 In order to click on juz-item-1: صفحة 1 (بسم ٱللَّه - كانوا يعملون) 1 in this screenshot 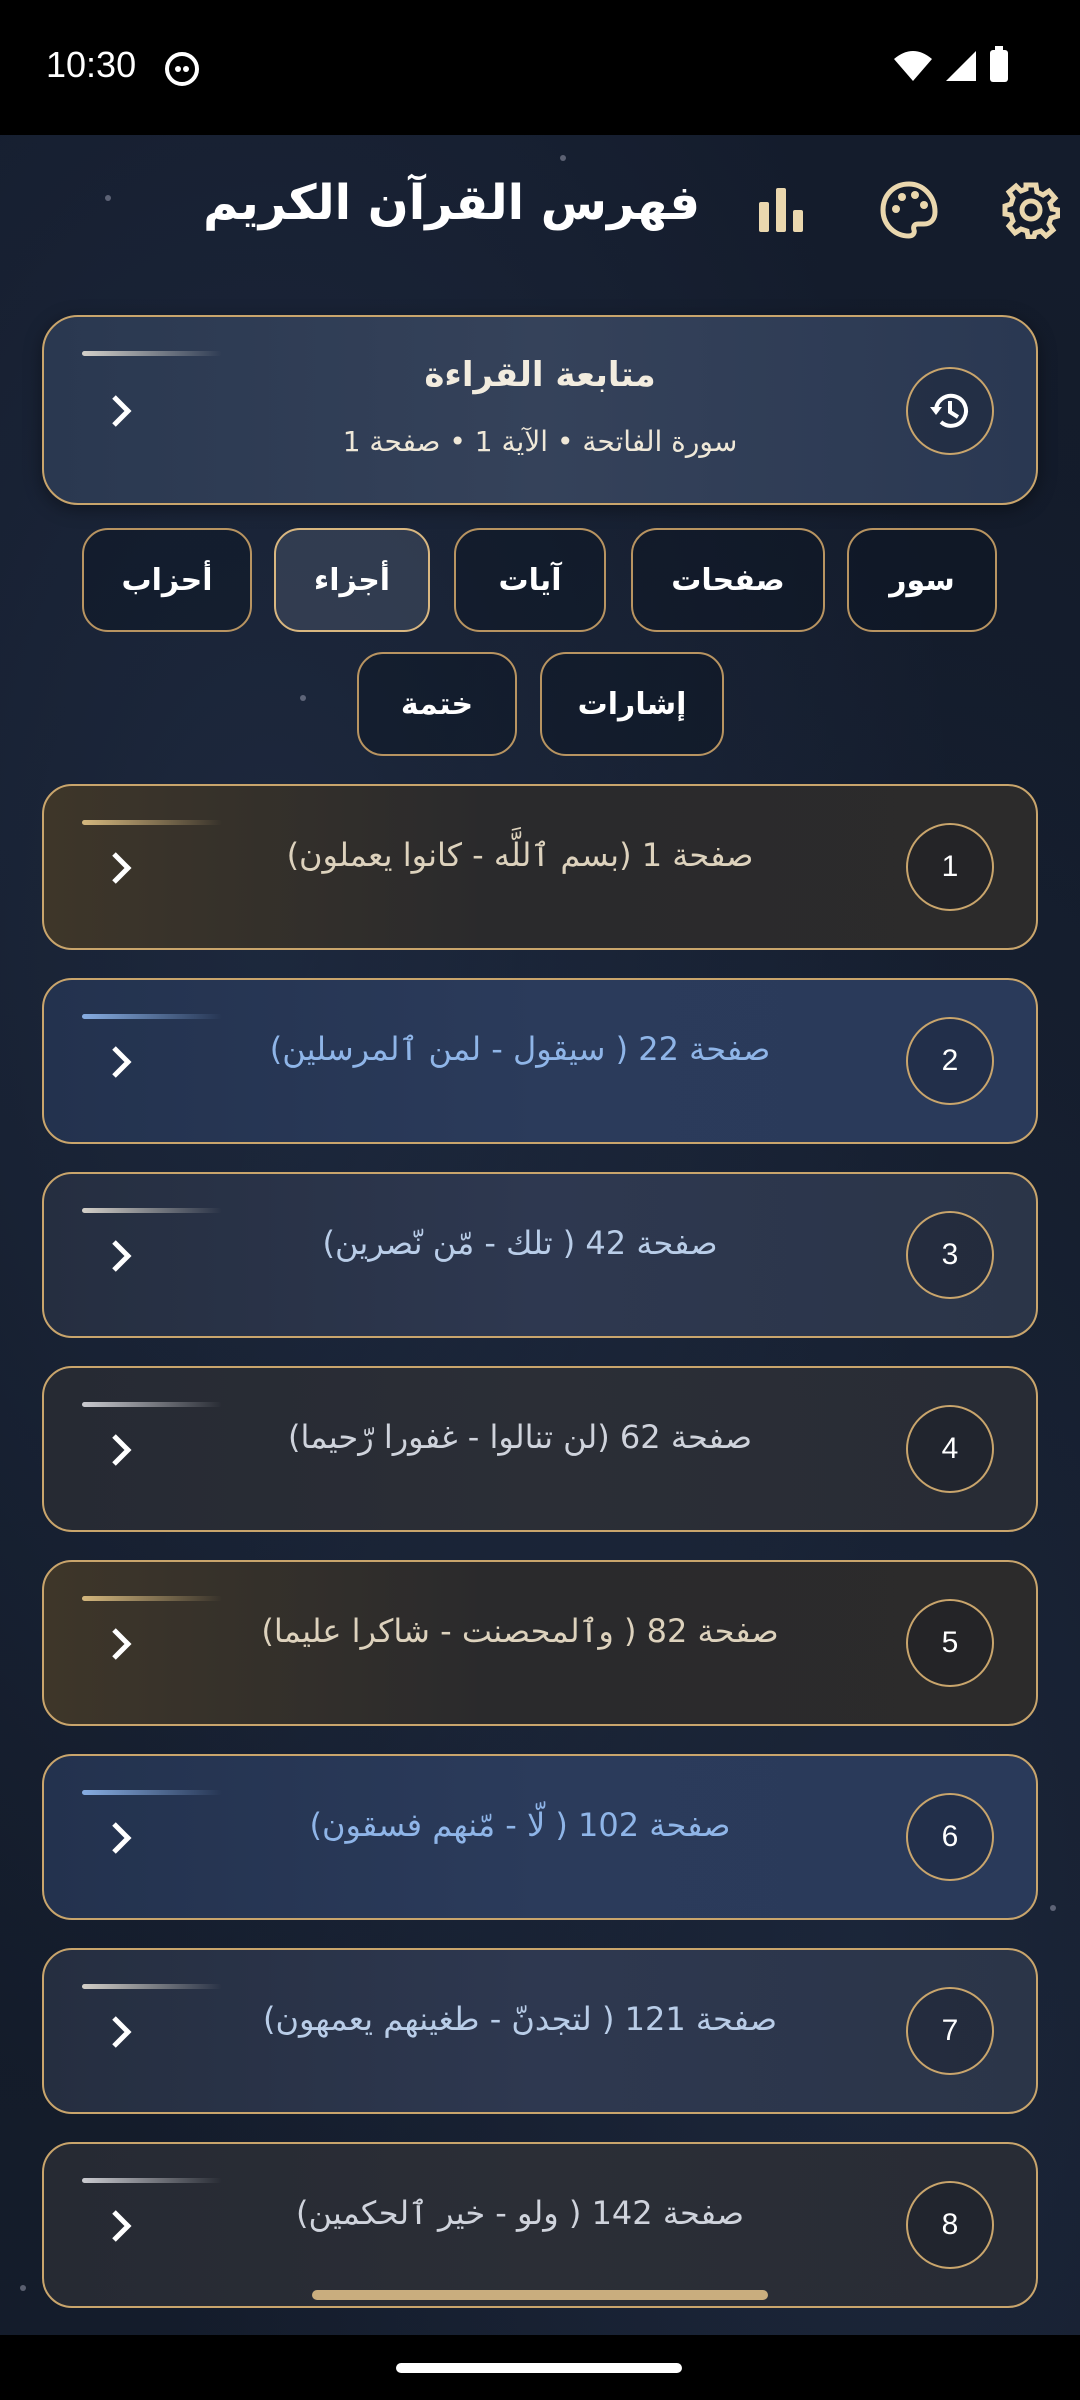, I will do `click(540, 867)`.